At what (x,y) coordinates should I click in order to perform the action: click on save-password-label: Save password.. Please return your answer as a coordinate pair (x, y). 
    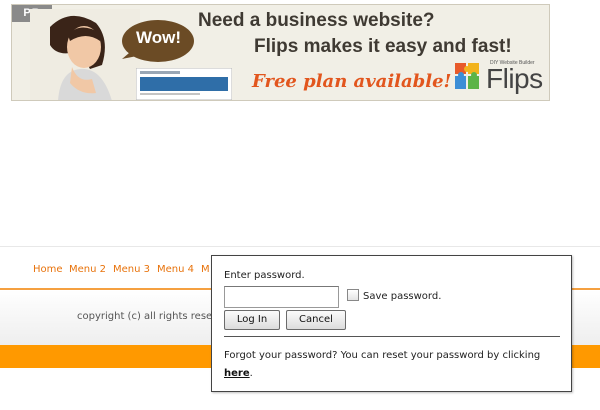
    Looking at the image, I should click on (402, 296).